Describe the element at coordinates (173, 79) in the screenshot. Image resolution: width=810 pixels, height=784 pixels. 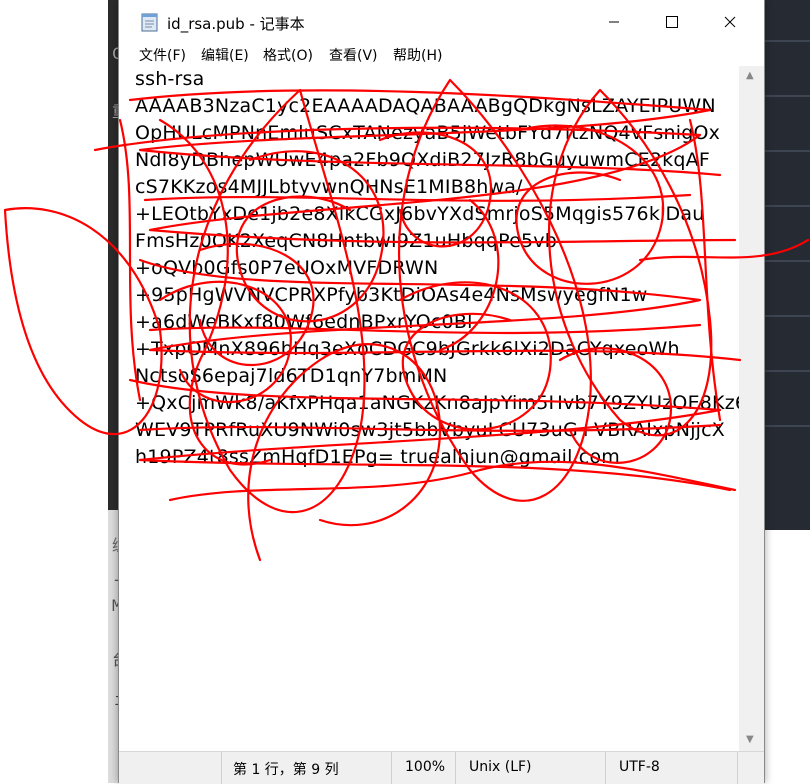
I see `editor-line: ssh-rsa` at that location.